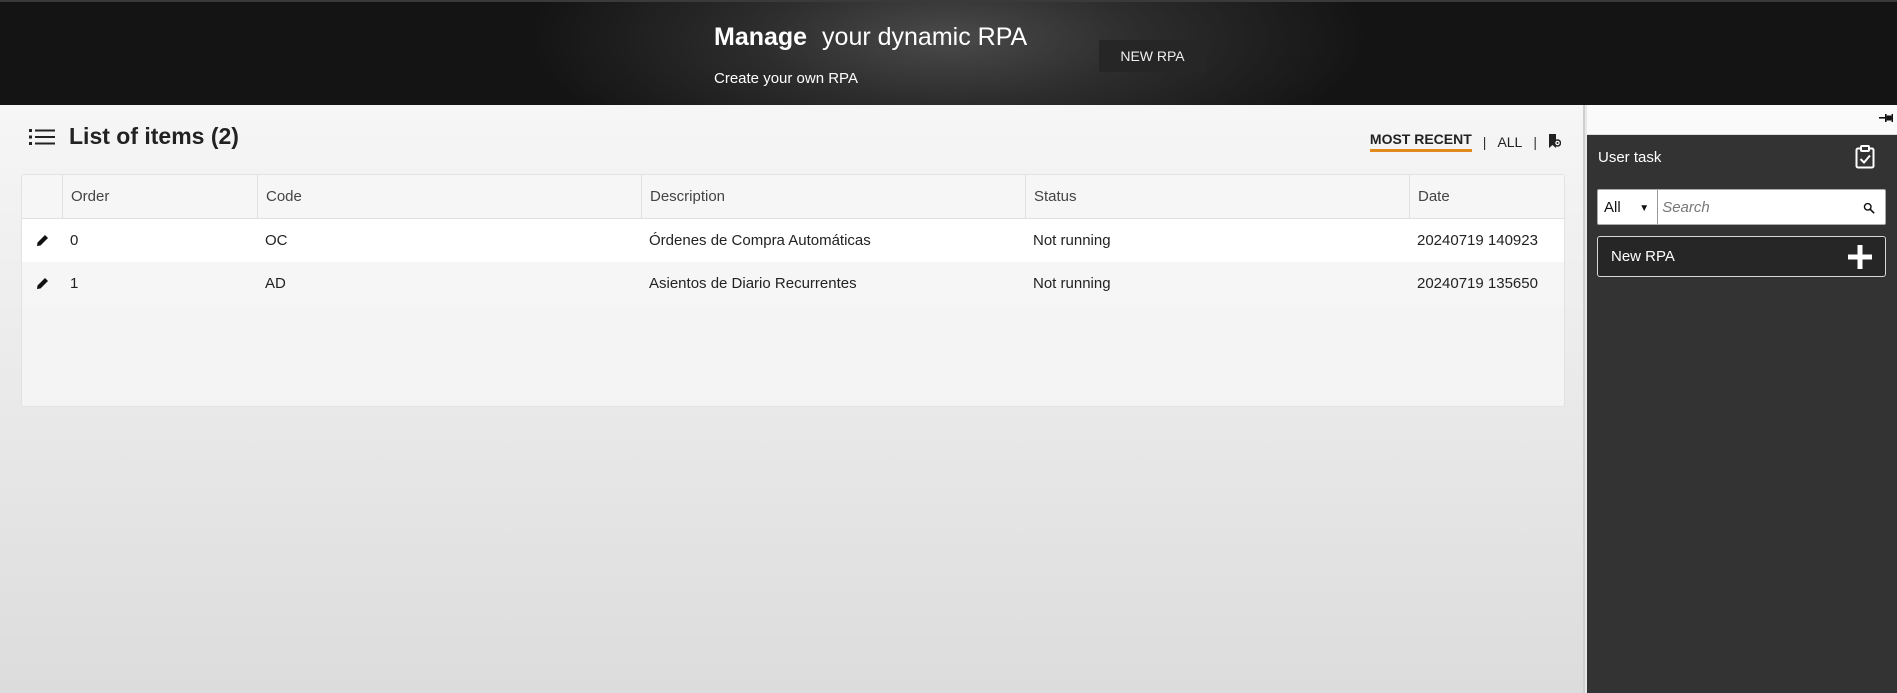 The image size is (1897, 693). I want to click on column-header-description: Description, so click(833, 196).